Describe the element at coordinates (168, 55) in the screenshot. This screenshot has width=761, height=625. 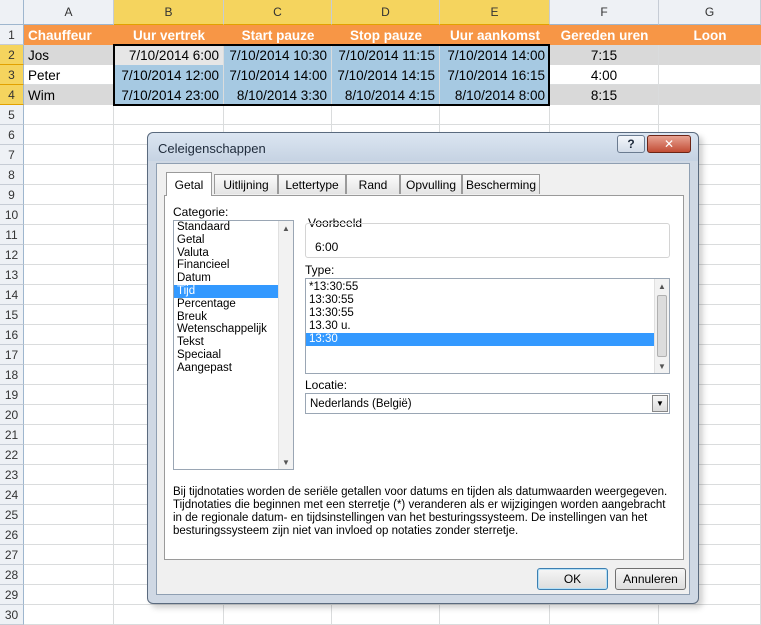
I see `cell-b2: 7/10/2014 6:00` at that location.